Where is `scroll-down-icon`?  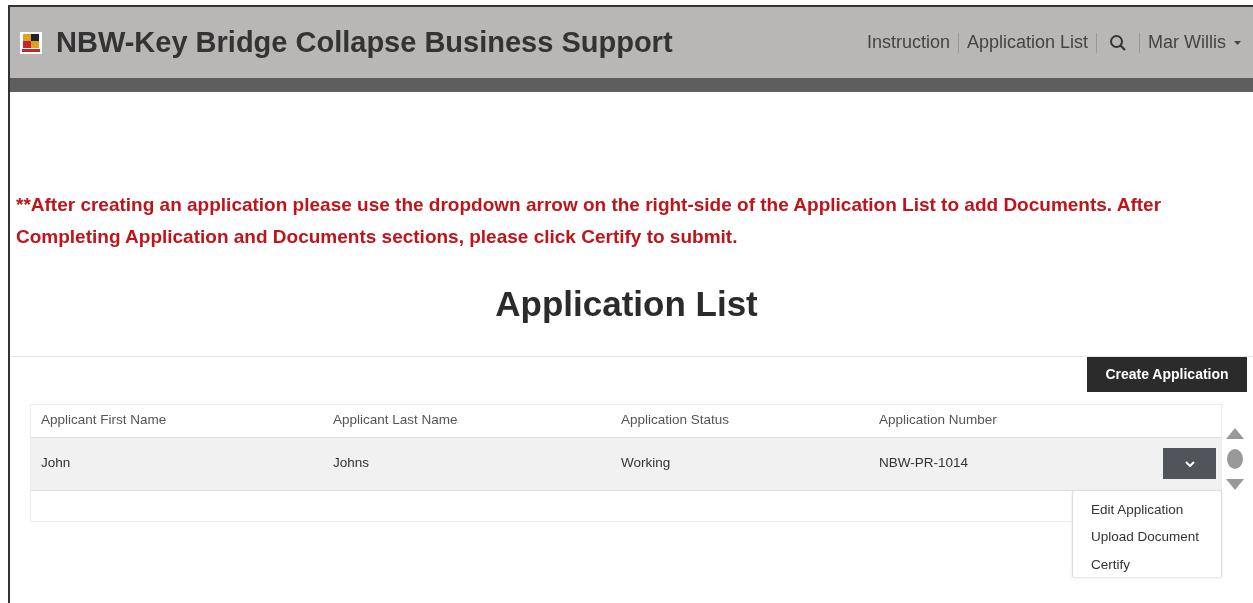
scroll-down-icon is located at coordinates (1235, 484).